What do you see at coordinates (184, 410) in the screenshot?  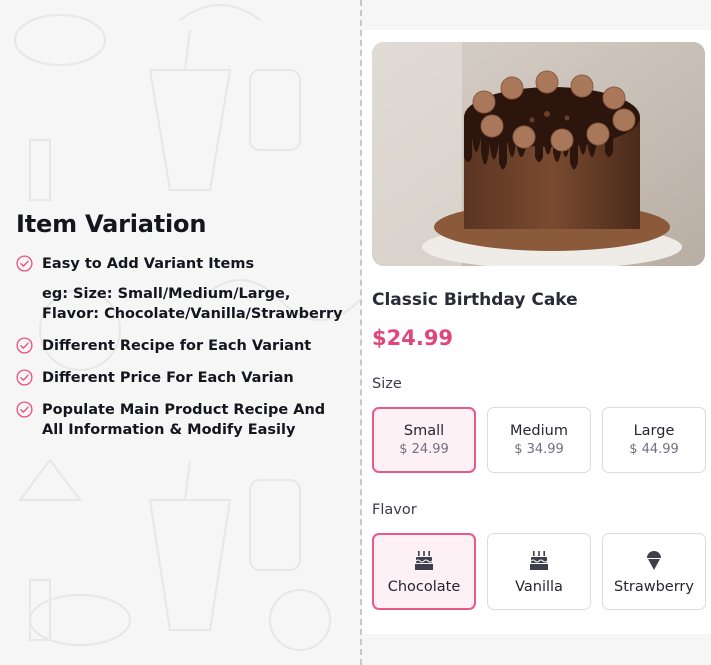 I see `feature-text: Populate Main Product Recipe And` at bounding box center [184, 410].